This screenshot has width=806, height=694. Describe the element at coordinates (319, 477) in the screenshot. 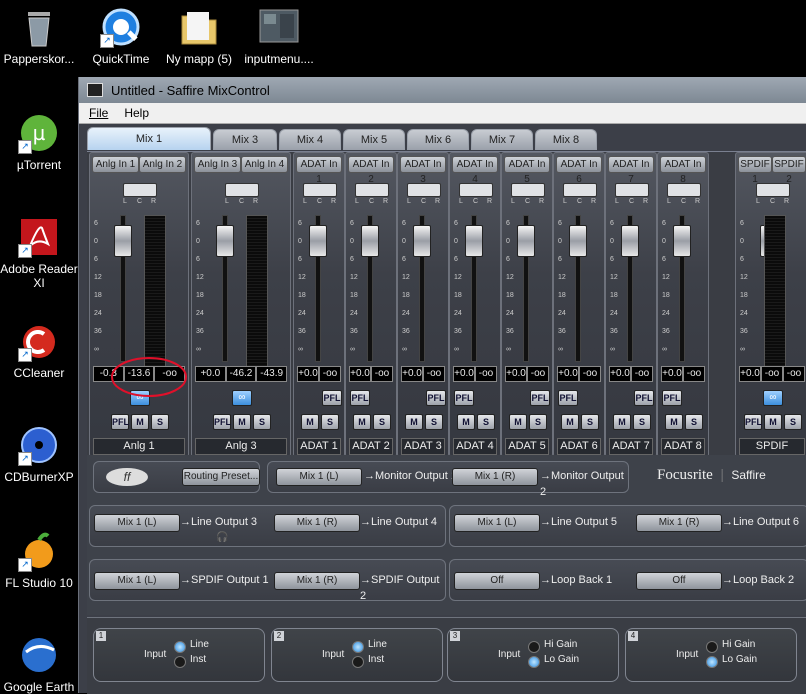

I see `monitor-output-1-source: Mix 1 (L)` at that location.